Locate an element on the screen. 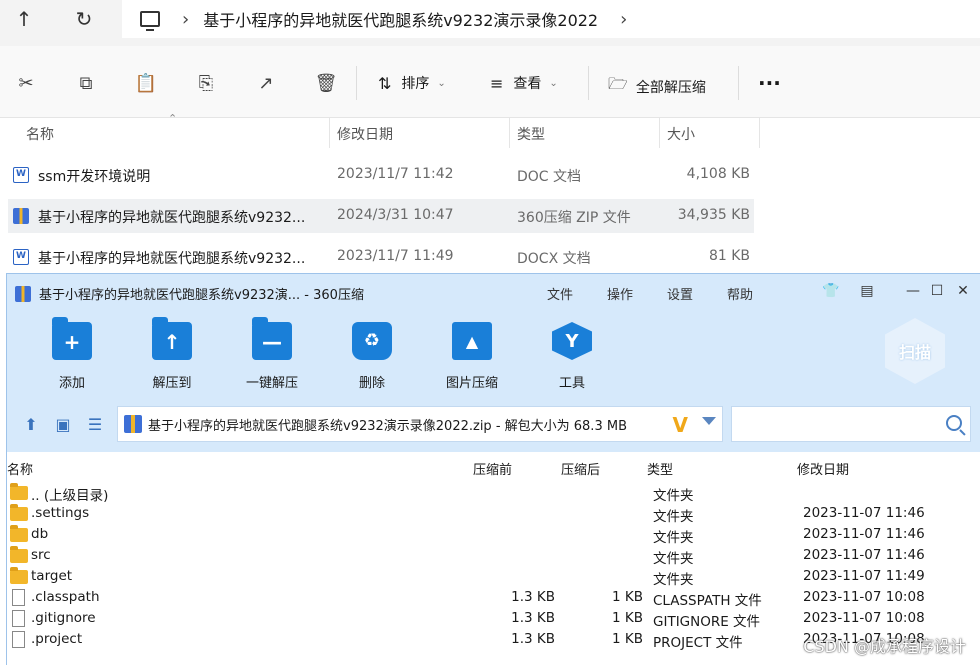  entry-name: .classpath is located at coordinates (65, 597).